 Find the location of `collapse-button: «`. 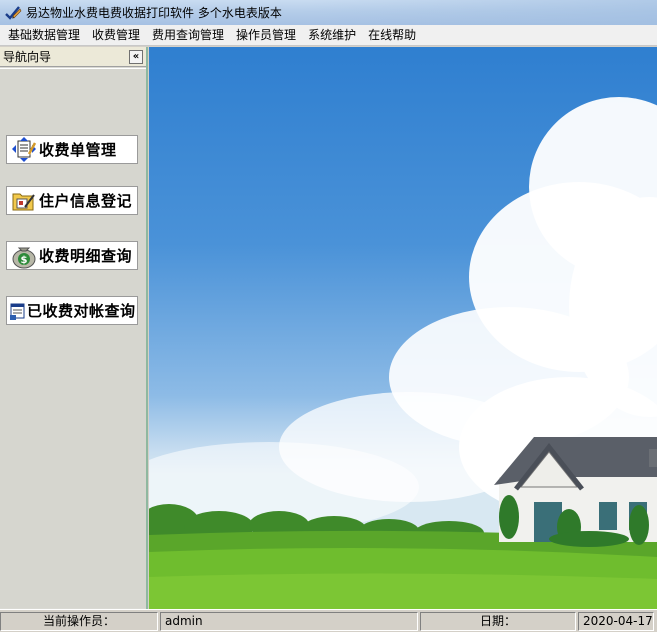

collapse-button: « is located at coordinates (136, 56).